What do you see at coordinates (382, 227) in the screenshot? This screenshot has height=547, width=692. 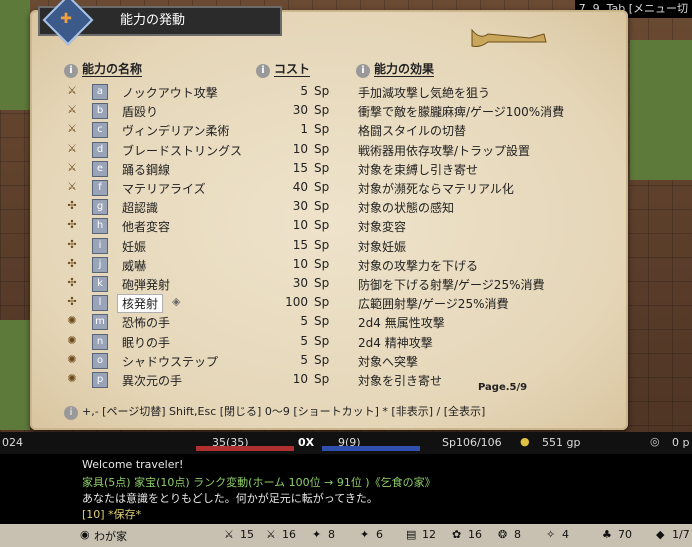 I see `ability-effect: 対象変容` at bounding box center [382, 227].